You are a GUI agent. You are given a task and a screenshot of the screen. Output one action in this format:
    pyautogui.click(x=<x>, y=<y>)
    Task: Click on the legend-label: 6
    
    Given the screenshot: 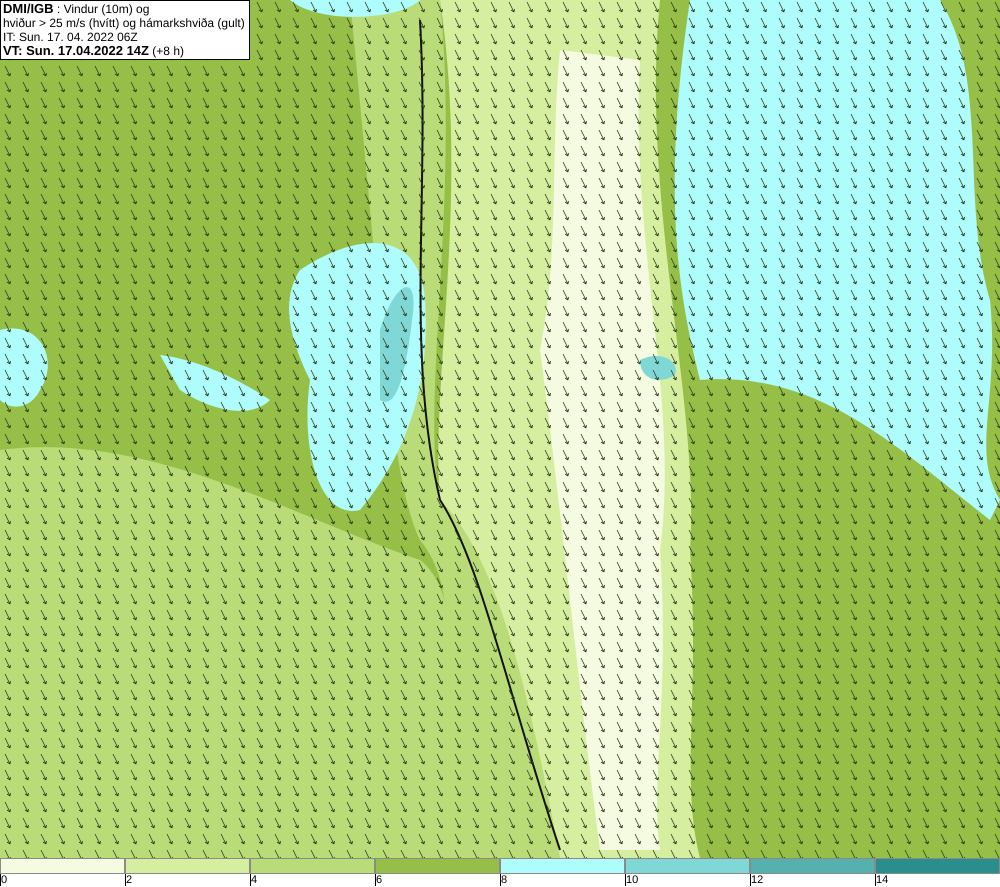 What is the action you would take?
    pyautogui.click(x=378, y=880)
    